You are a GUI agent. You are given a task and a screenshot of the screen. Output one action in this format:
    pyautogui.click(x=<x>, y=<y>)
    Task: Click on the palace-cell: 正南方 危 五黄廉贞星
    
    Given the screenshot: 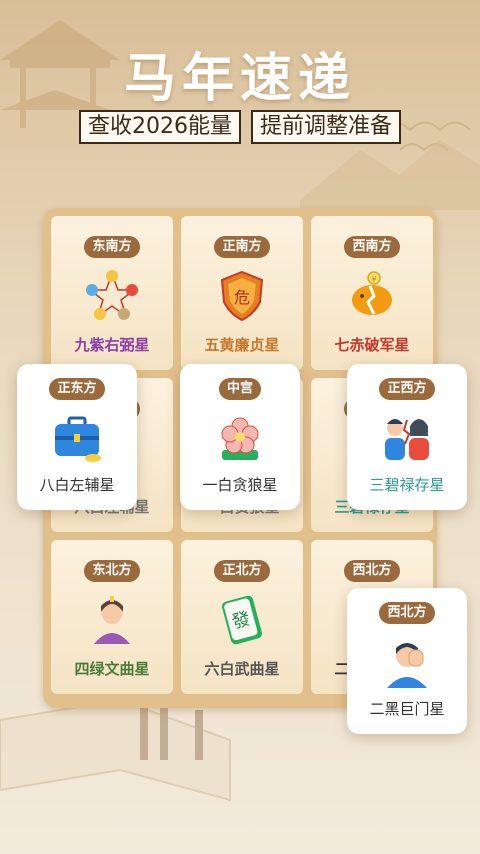 What is the action you would take?
    pyautogui.click(x=242, y=293)
    